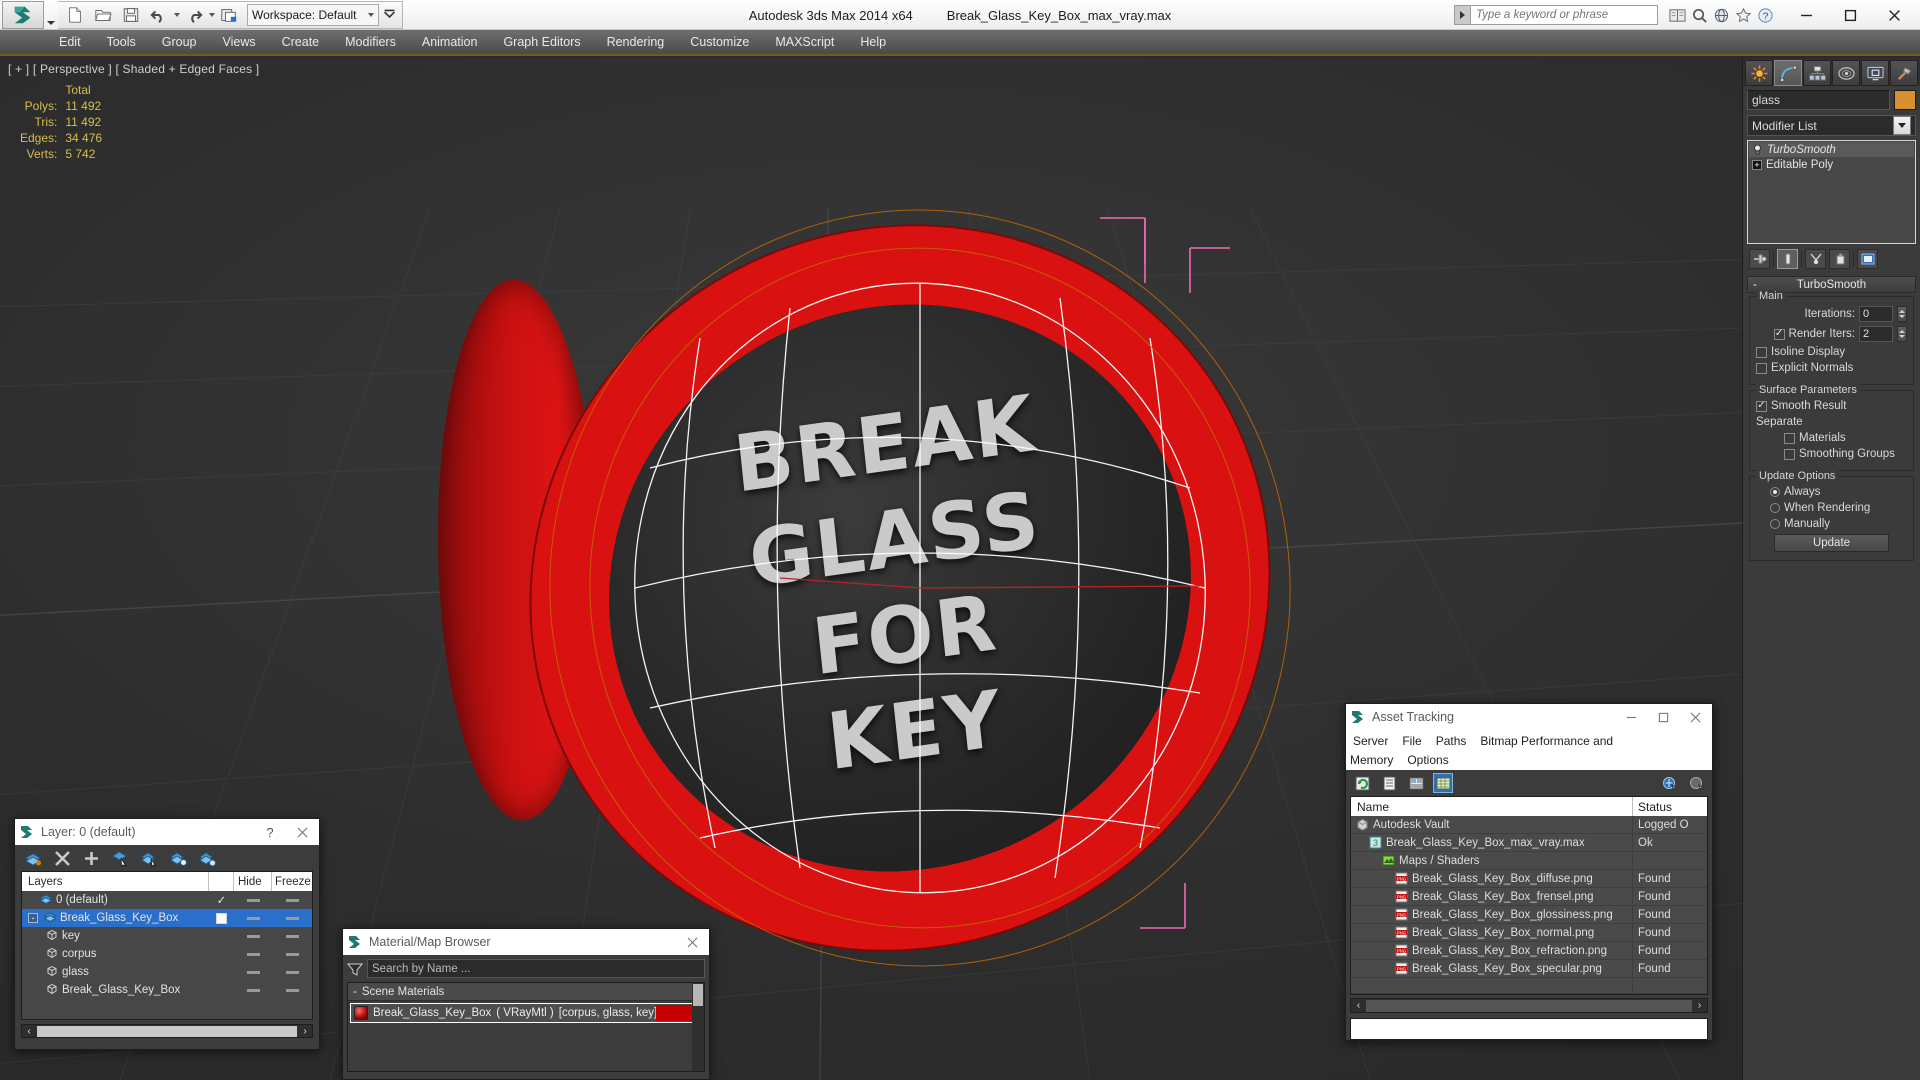 The width and height of the screenshot is (1920, 1080). What do you see at coordinates (33, 918) in the screenshot?
I see `expand-collapse-icon: -` at bounding box center [33, 918].